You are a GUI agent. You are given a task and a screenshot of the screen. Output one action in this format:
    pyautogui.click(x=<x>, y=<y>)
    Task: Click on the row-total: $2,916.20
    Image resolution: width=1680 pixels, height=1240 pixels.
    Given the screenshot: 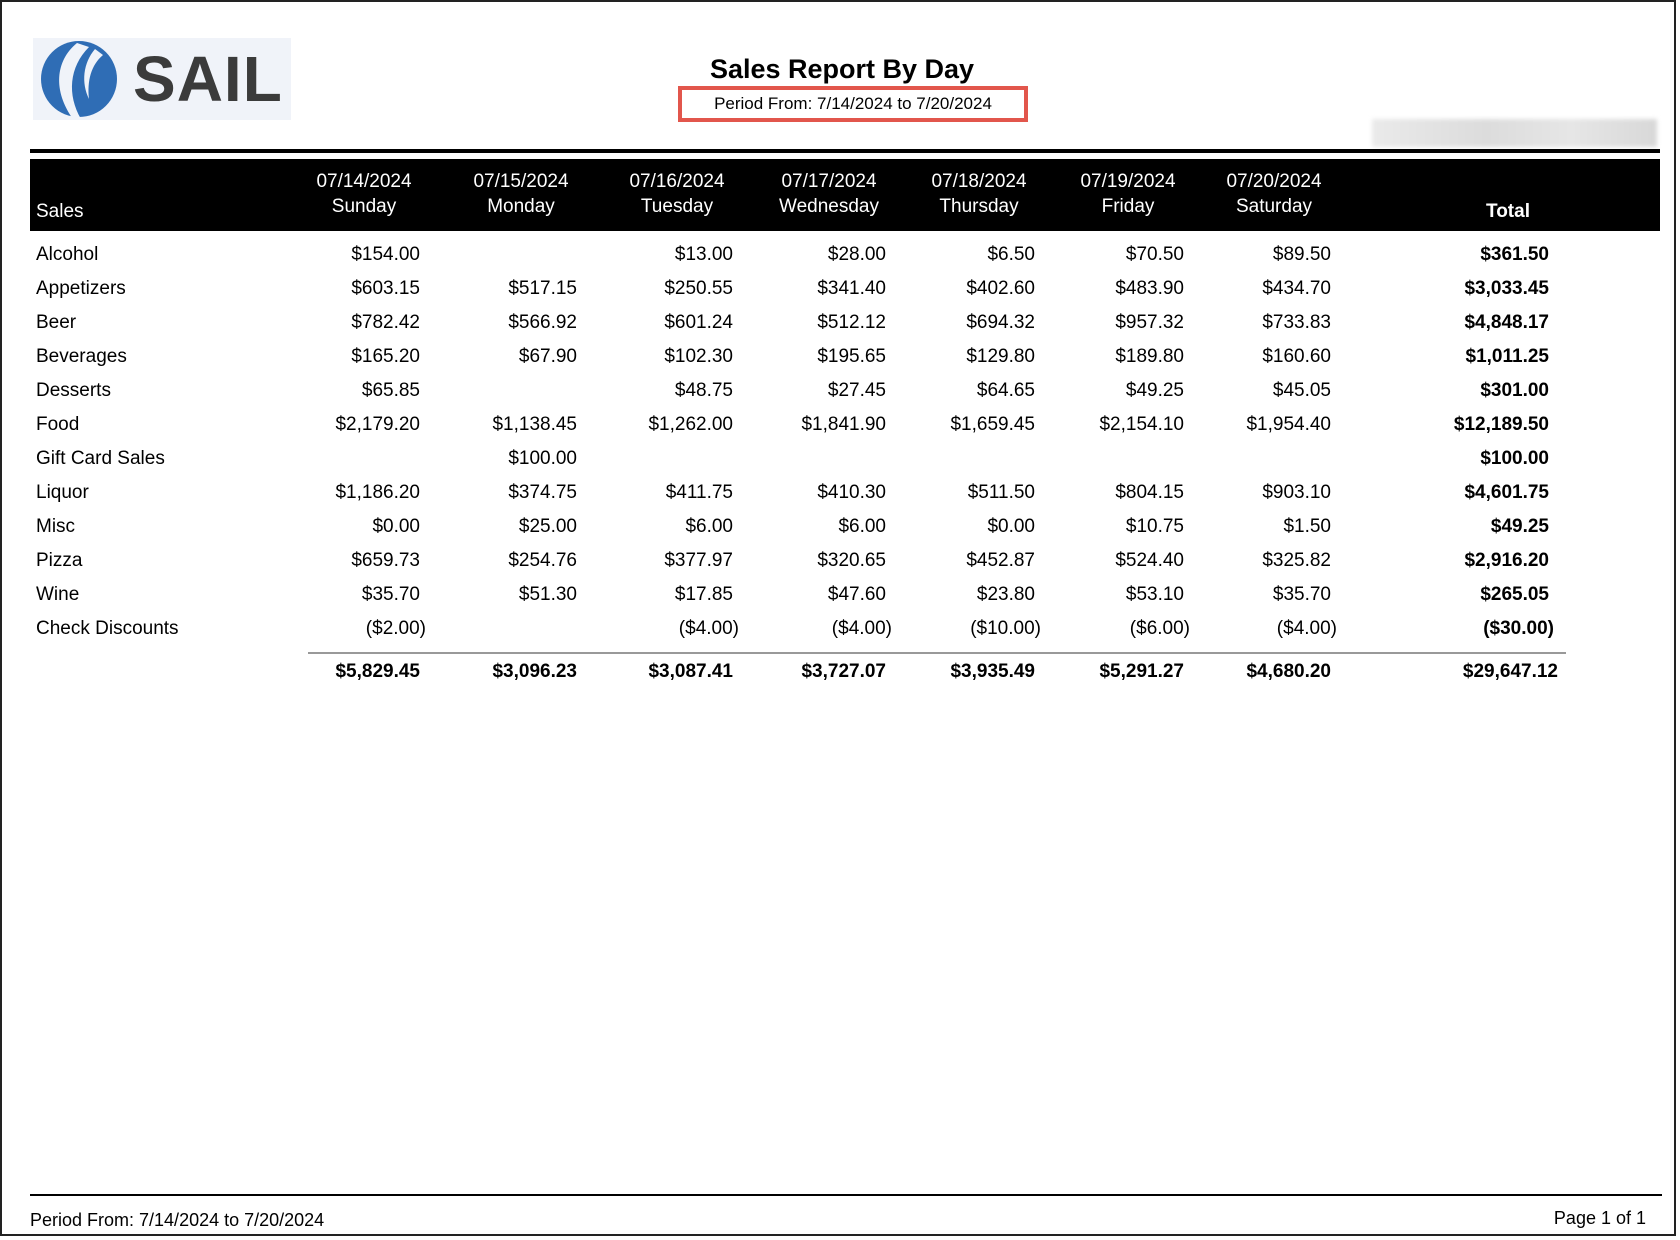 What is the action you would take?
    pyautogui.click(x=1506, y=560)
    